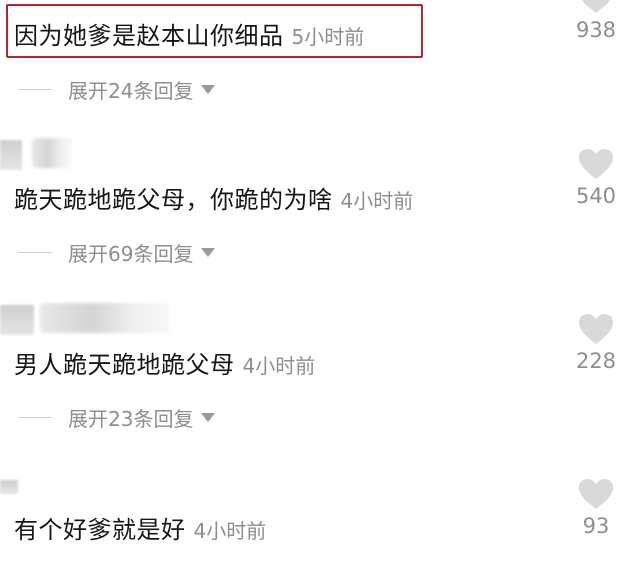  I want to click on expand-replies-label: 展开23条回复, so click(131, 419).